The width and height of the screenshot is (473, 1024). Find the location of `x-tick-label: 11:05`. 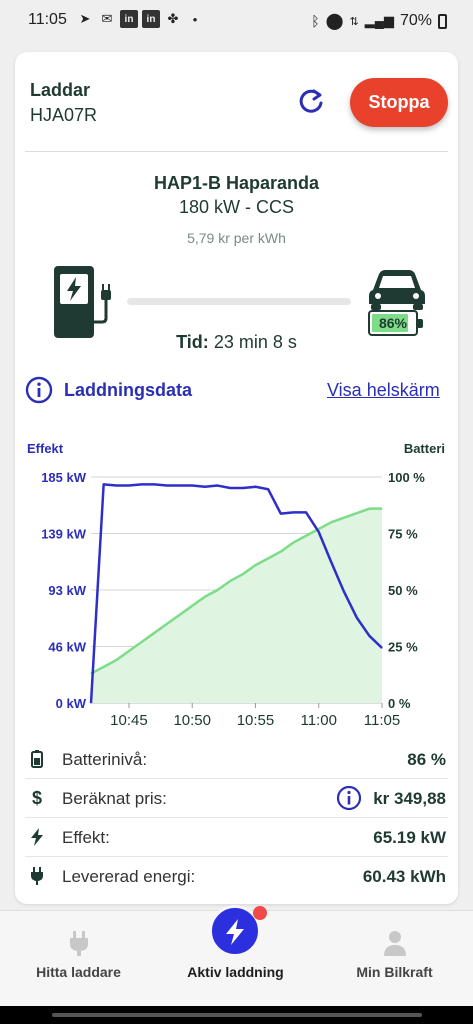

x-tick-label: 11:05 is located at coordinates (382, 720).